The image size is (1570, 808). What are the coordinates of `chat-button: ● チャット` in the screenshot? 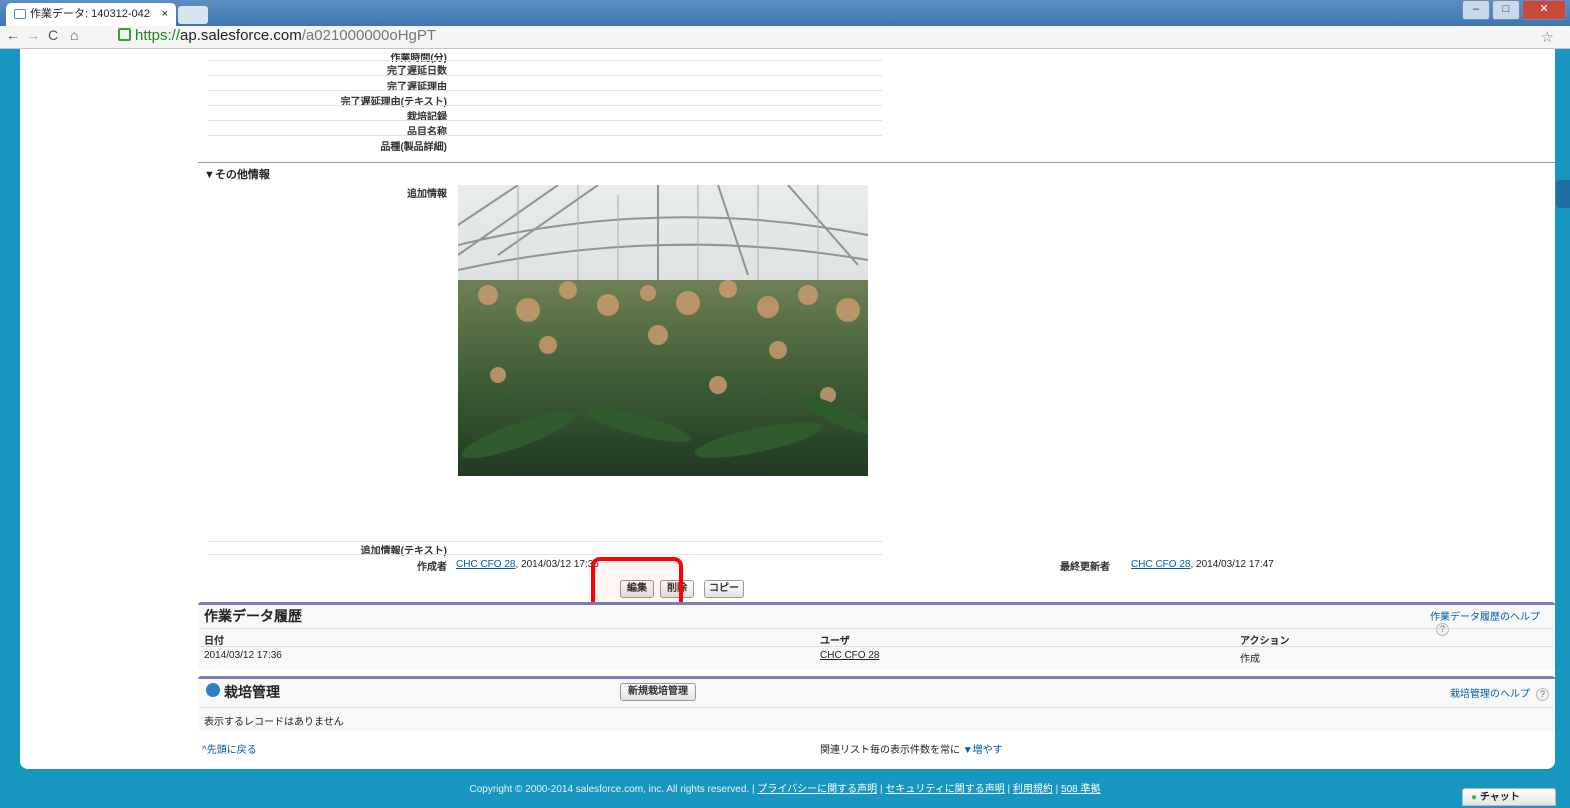 It's located at (1509, 797).